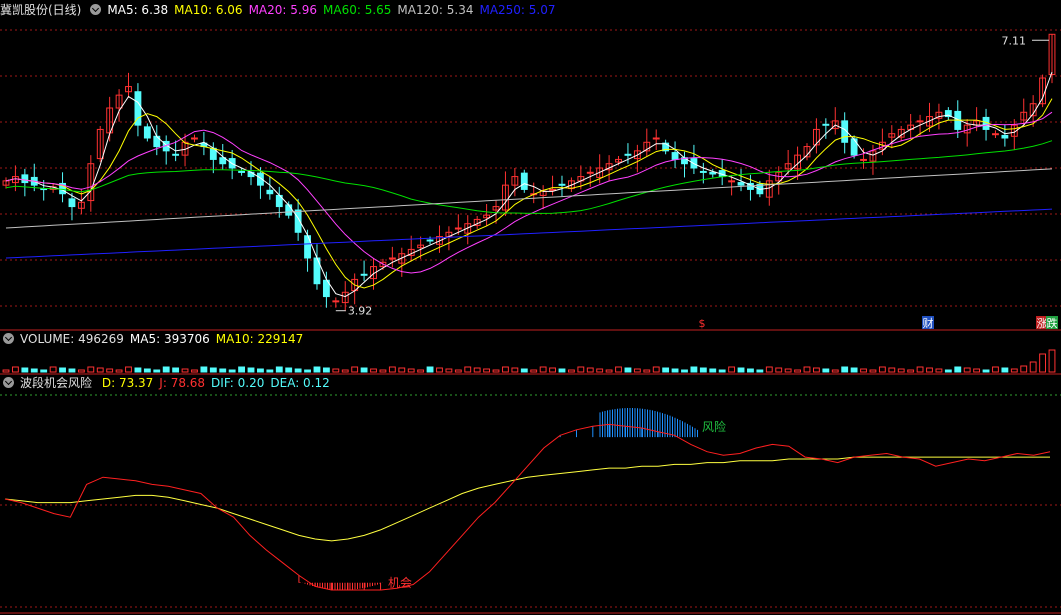 The image size is (1061, 615). Describe the element at coordinates (238, 383) in the screenshot. I see `indicator-legend-item-2: DIF: 0.20` at that location.